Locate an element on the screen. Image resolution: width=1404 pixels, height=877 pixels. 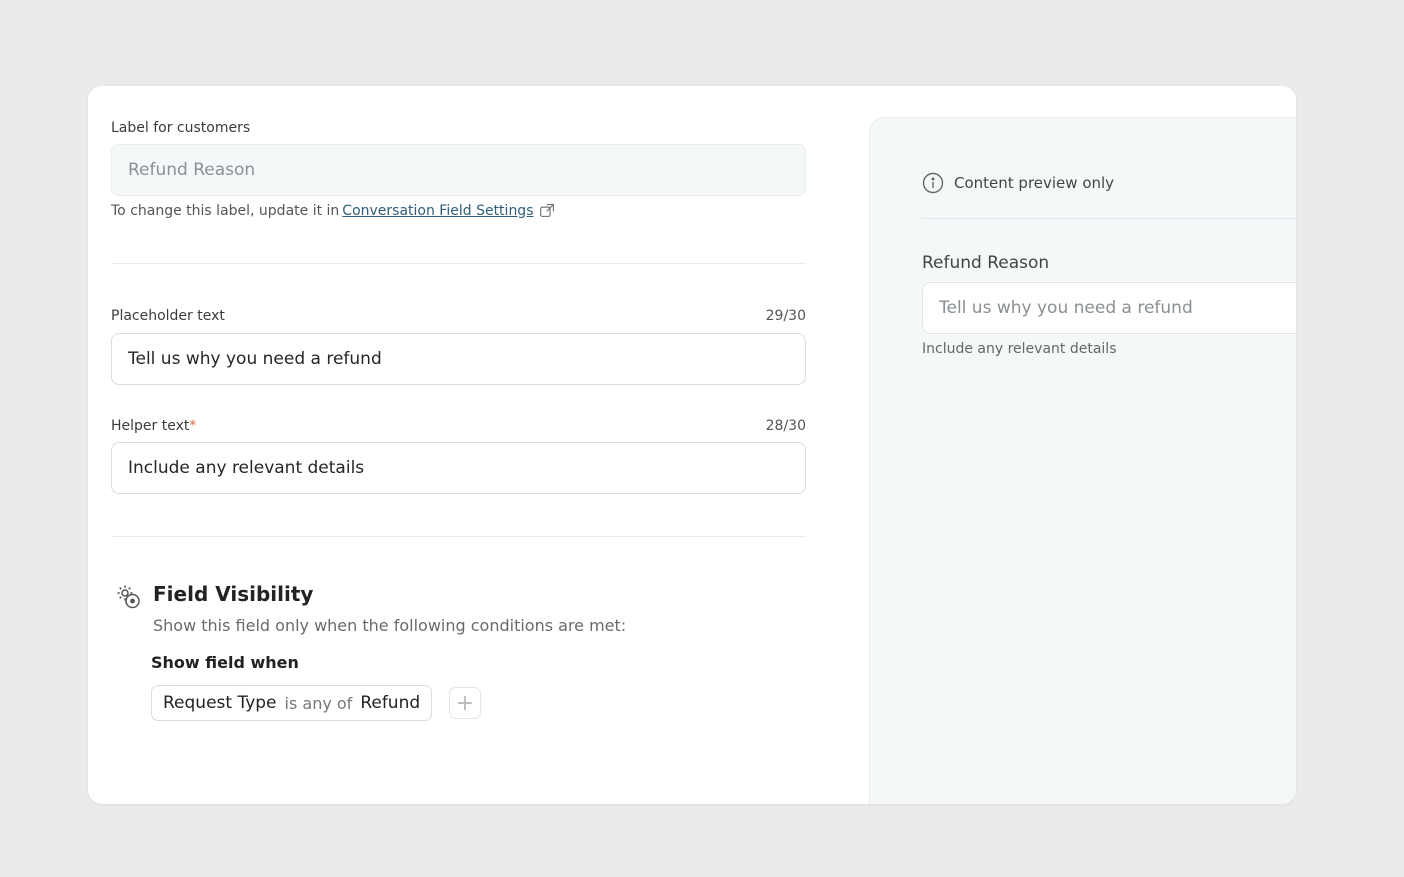
condition-value: Refund is located at coordinates (390, 703).